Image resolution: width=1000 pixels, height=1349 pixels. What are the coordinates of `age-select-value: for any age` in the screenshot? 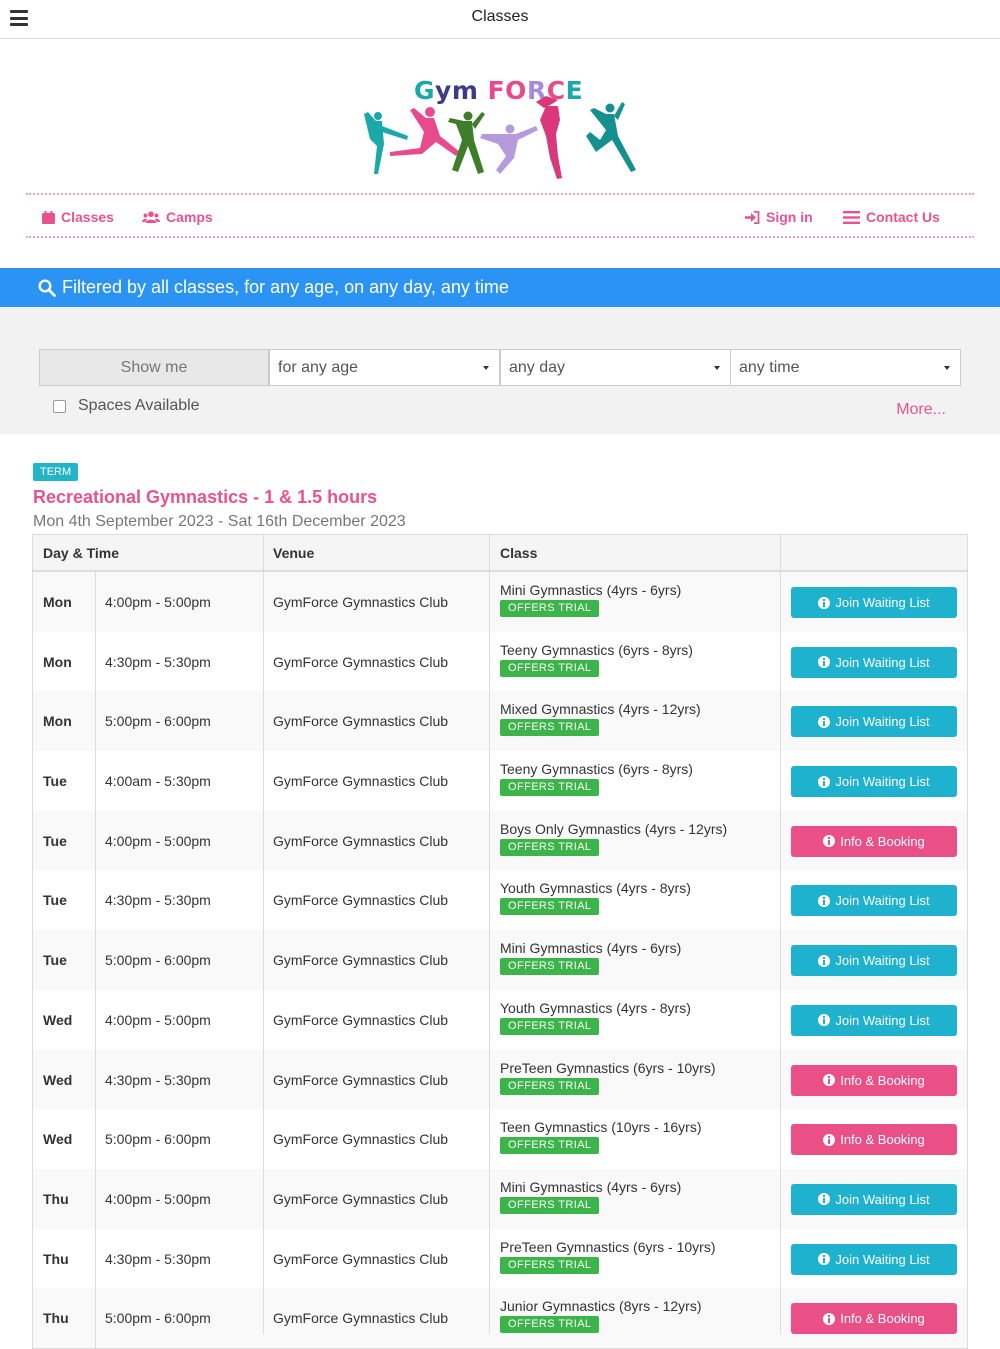 It's located at (318, 367).